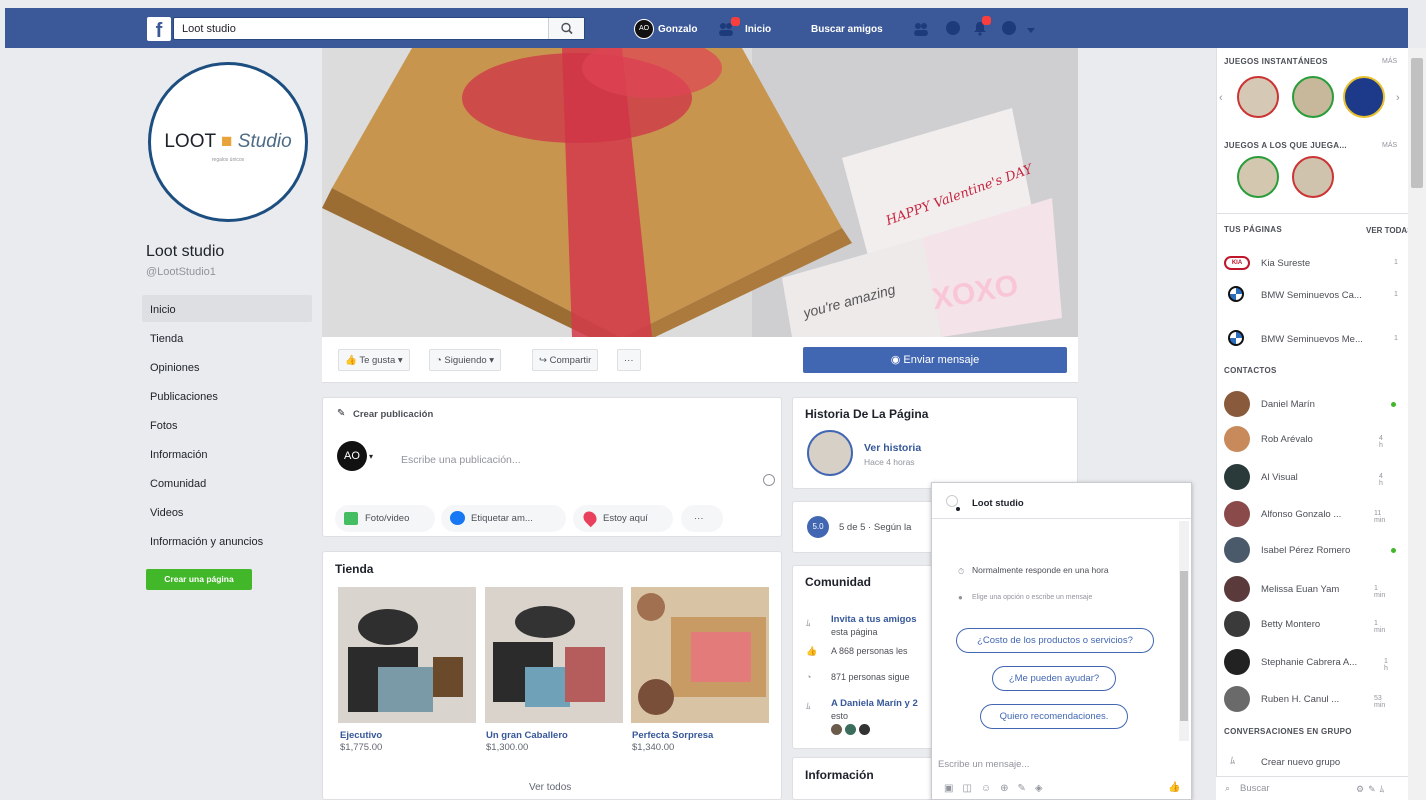 The height and width of the screenshot is (800, 1426). I want to click on messenger-icon, so click(953, 28).